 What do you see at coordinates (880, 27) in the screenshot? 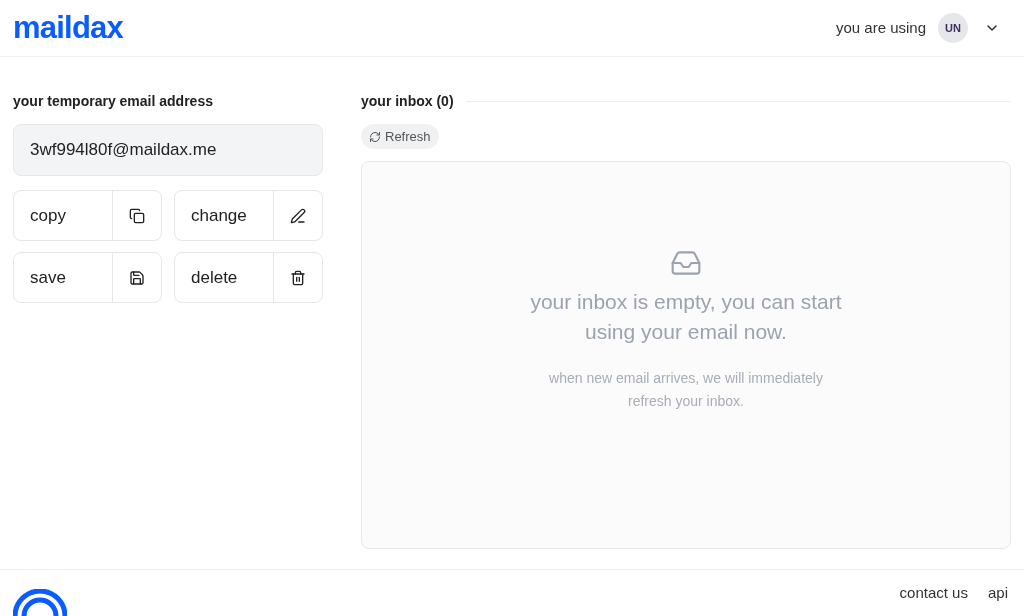
I see `status-text: you are using` at bounding box center [880, 27].